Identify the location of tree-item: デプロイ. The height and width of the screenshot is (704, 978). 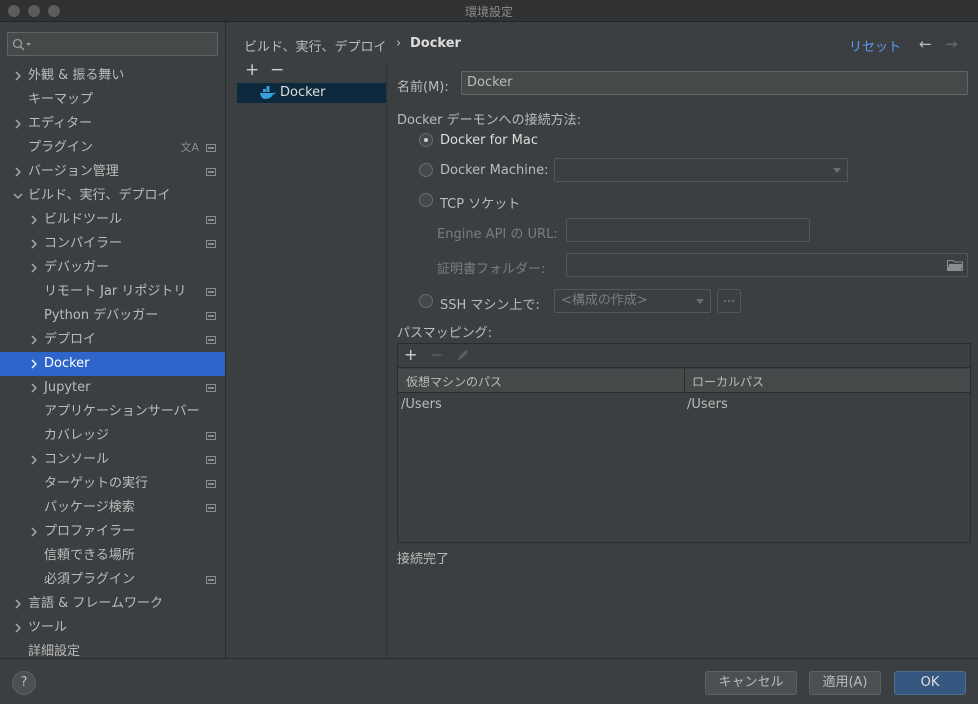
(112, 340).